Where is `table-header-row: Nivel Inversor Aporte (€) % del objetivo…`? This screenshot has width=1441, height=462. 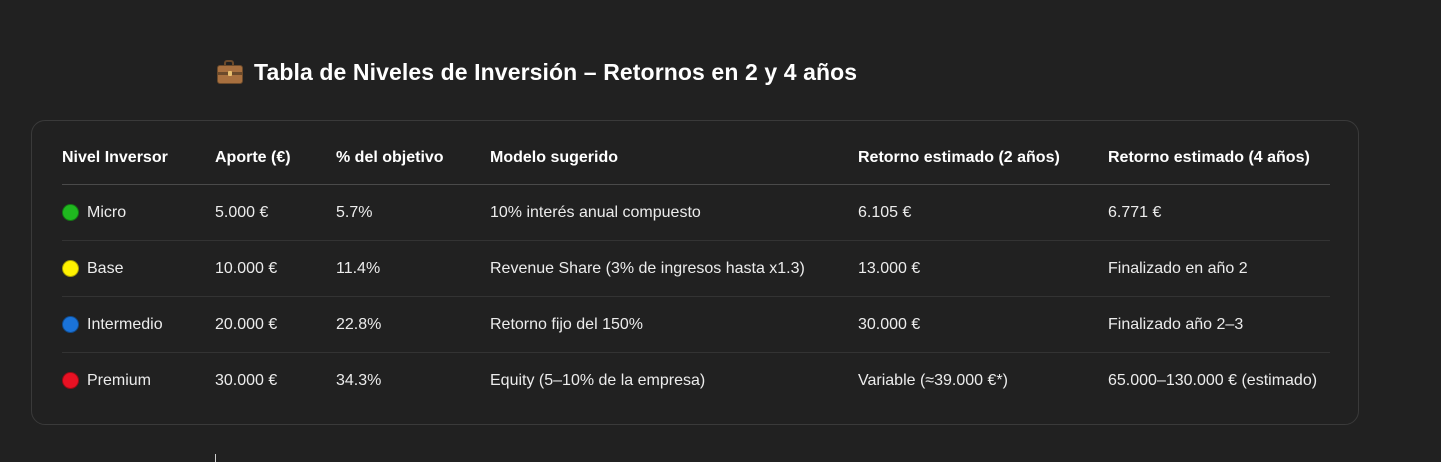
table-header-row: Nivel Inversor Aporte (€) % del objetivo… is located at coordinates (696, 158).